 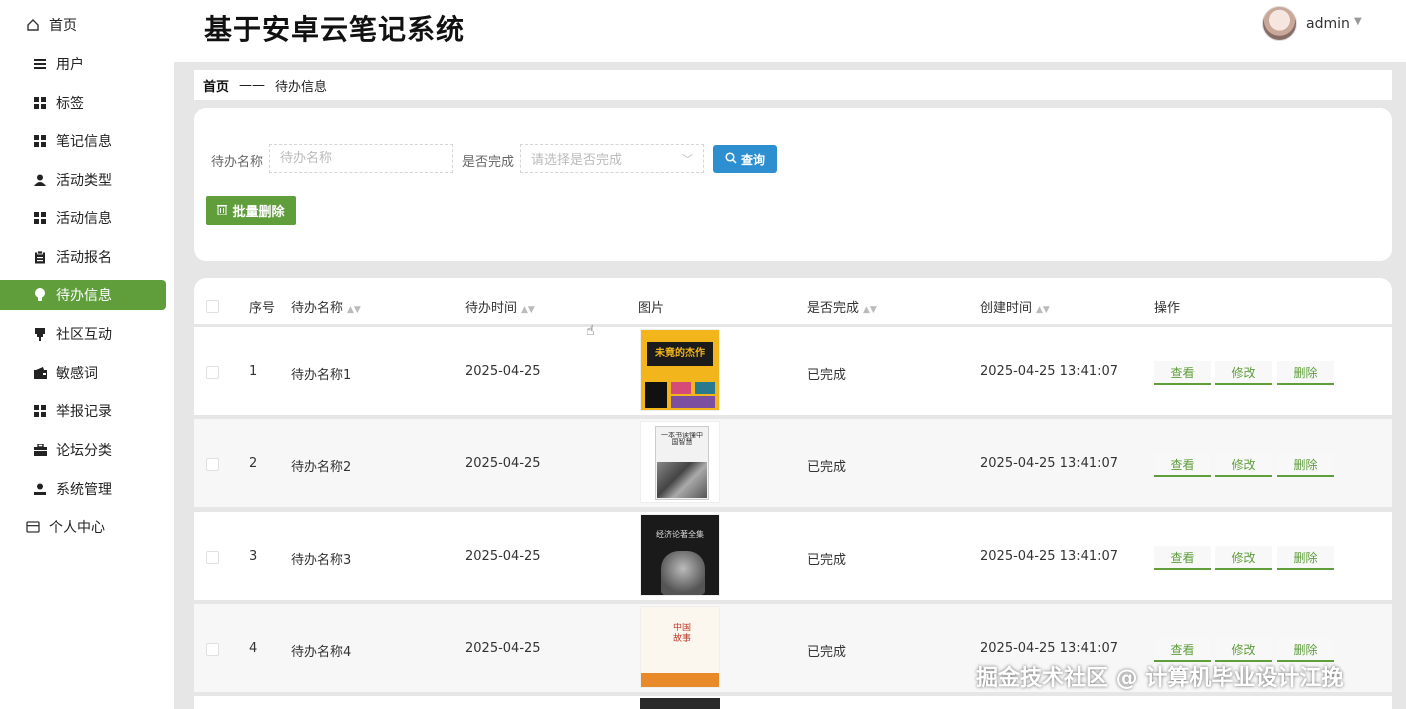 I want to click on sidebar-item-label: 举报记录, so click(x=84, y=412).